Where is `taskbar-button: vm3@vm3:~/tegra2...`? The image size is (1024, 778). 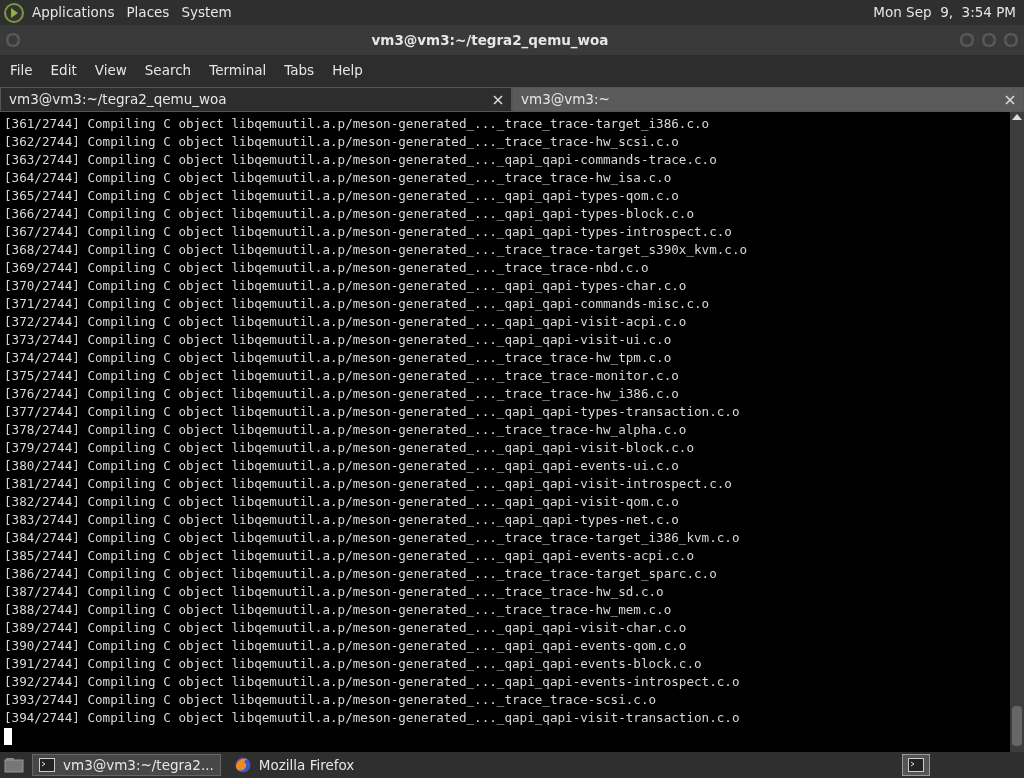 taskbar-button: vm3@vm3:~/tegra2... is located at coordinates (126, 765).